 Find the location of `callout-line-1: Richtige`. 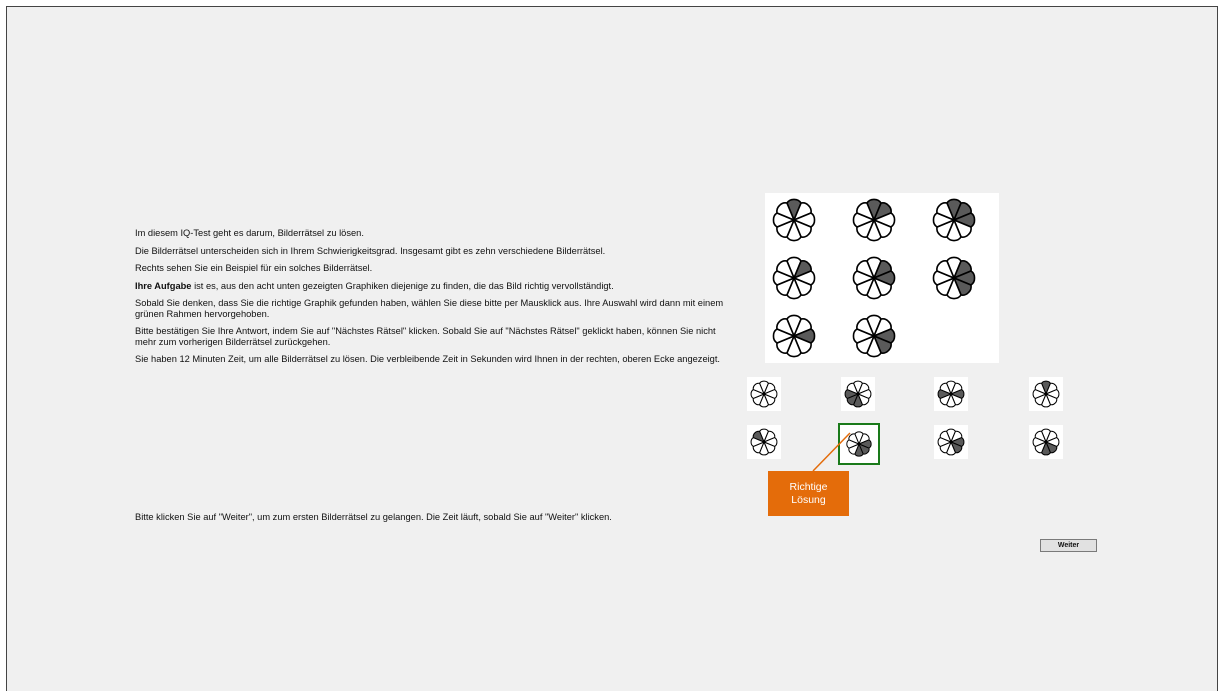

callout-line-1: Richtige is located at coordinates (808, 486).